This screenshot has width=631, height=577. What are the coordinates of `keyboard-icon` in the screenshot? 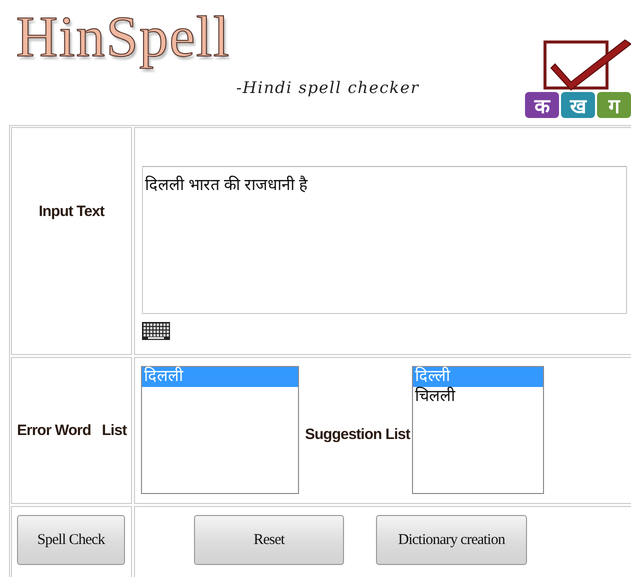 It's located at (156, 331).